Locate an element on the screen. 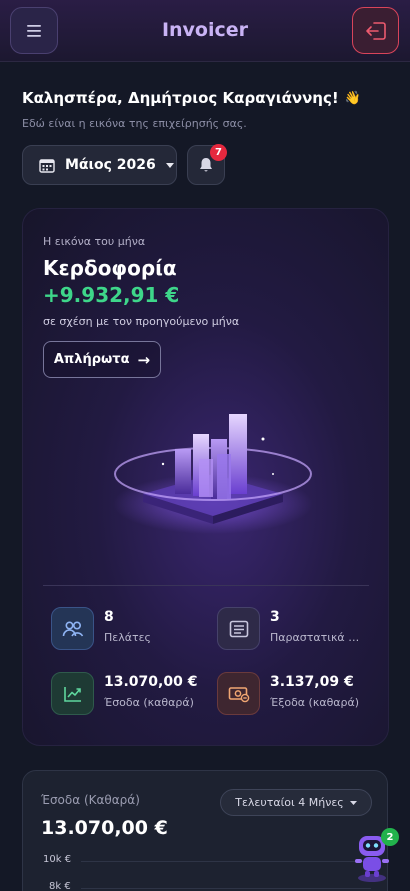 This screenshot has height=891, width=410. y-tick-label: 8k € is located at coordinates (60, 886).